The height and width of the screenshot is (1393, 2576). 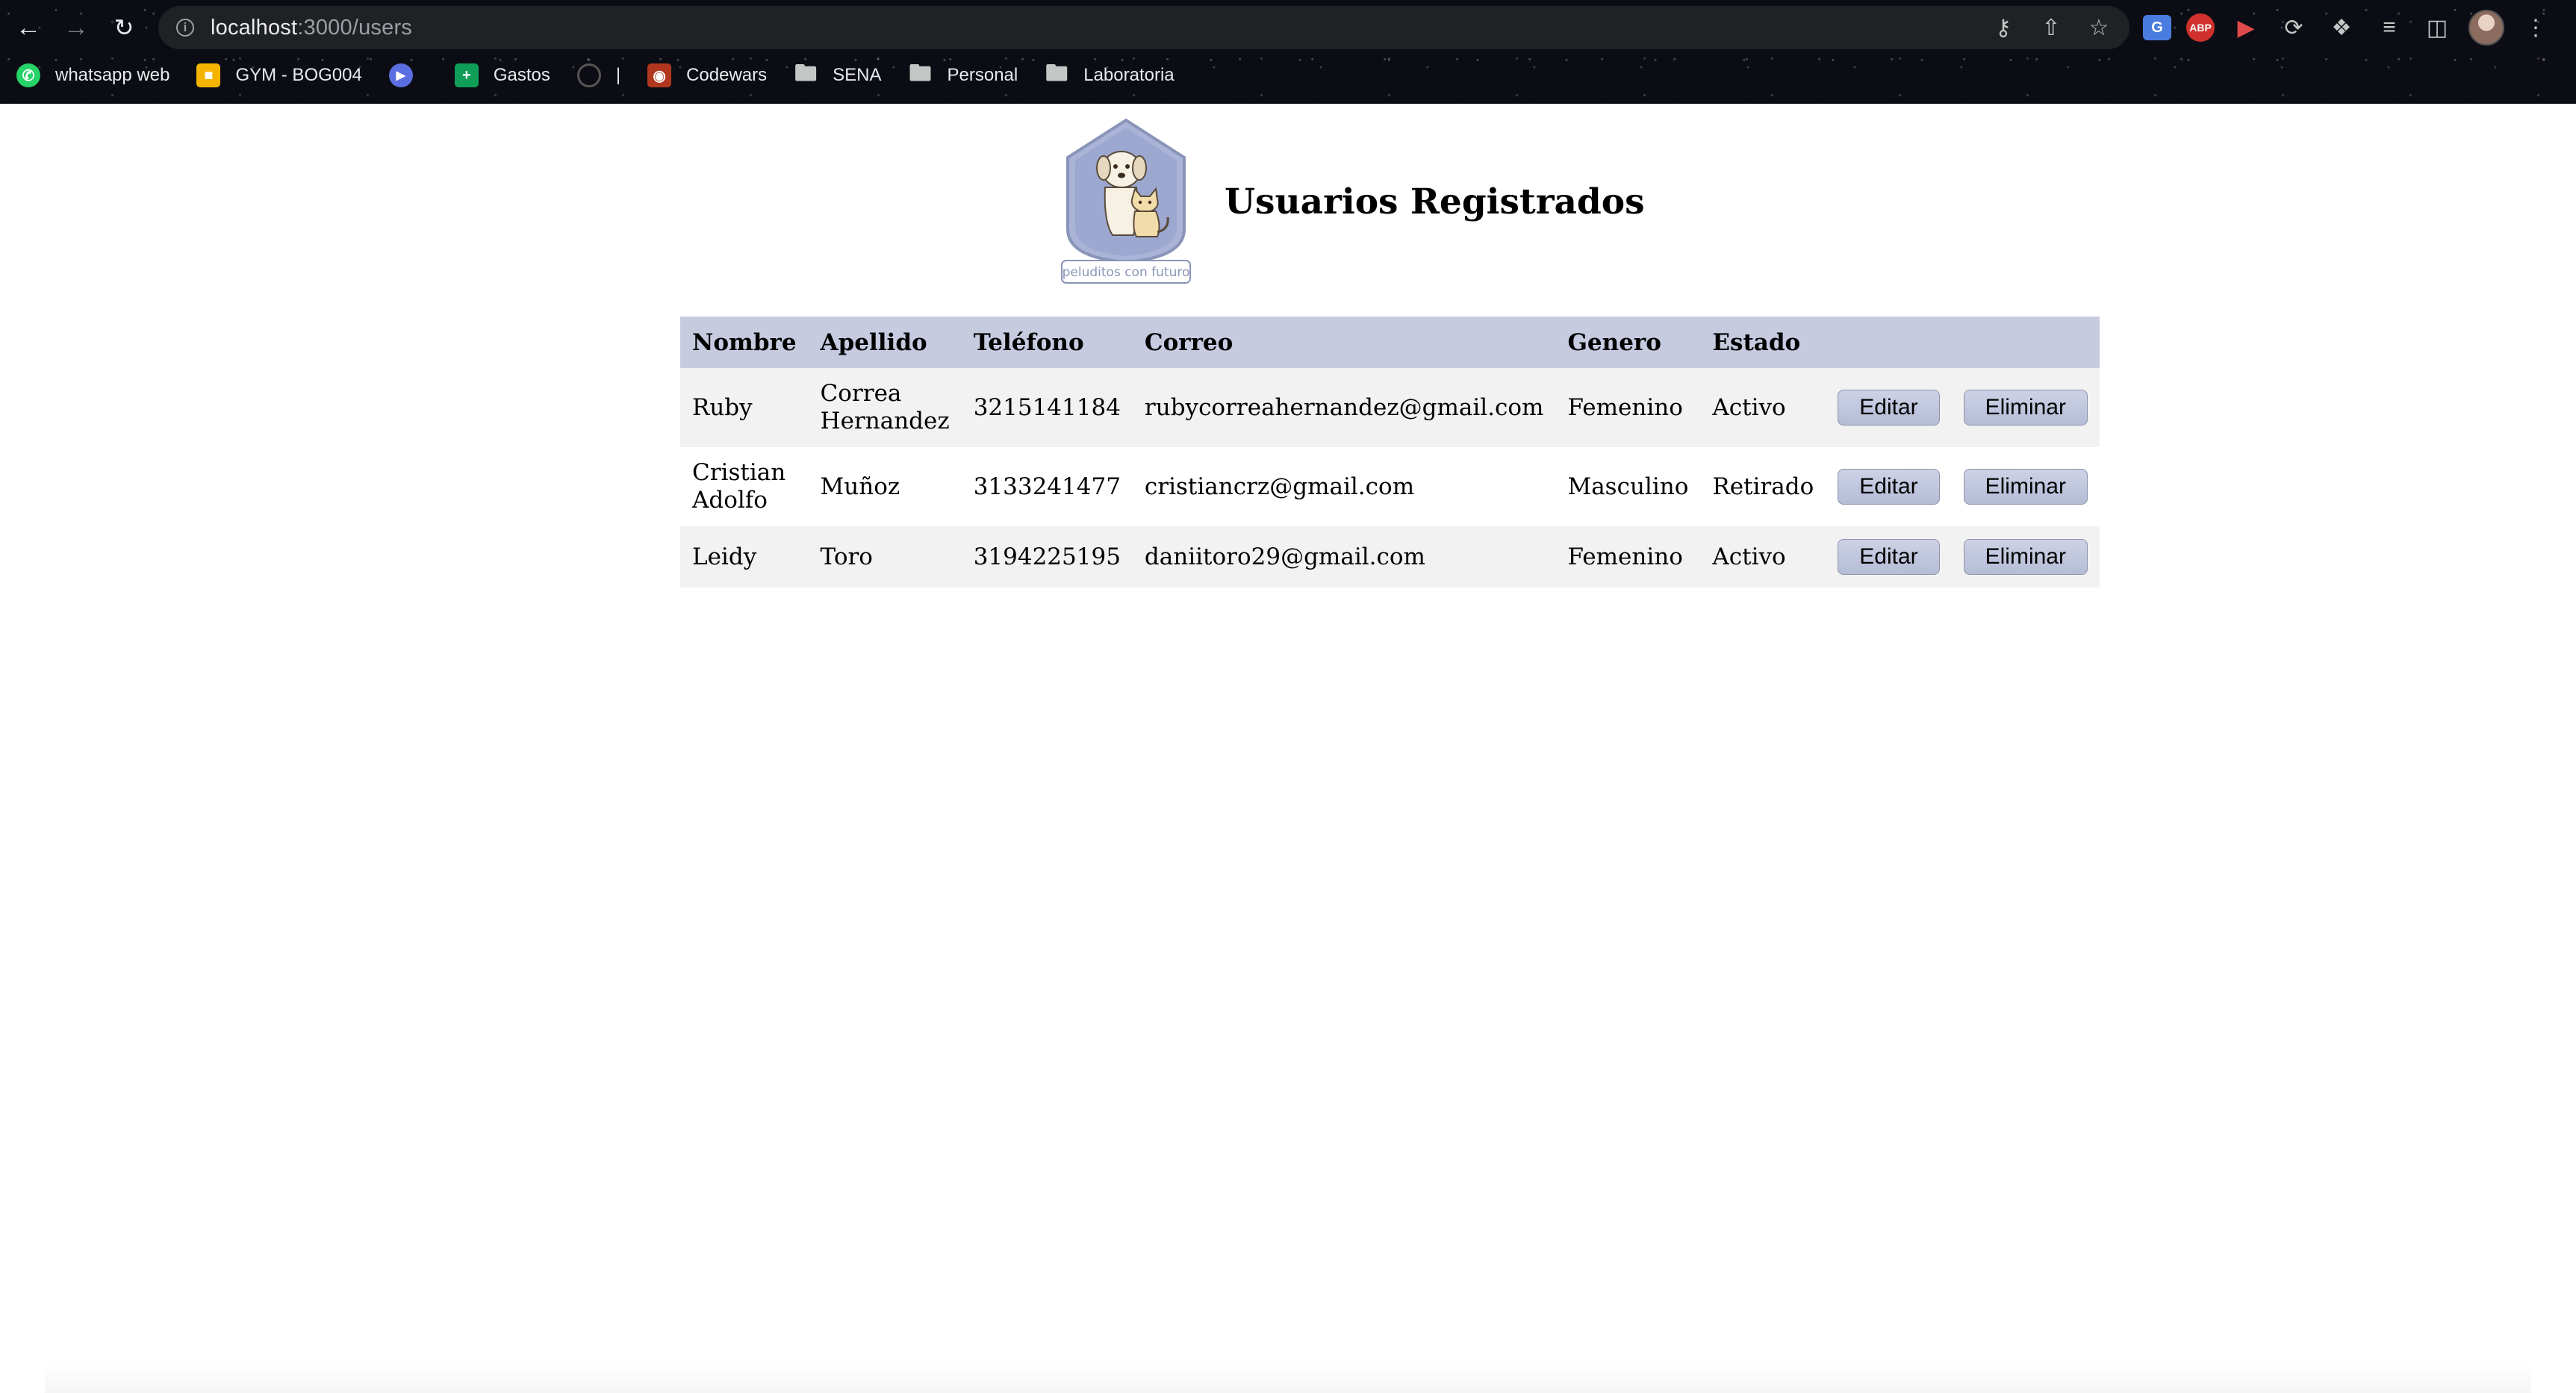 I want to click on bookmark-star-icon: ☆, so click(x=2099, y=28).